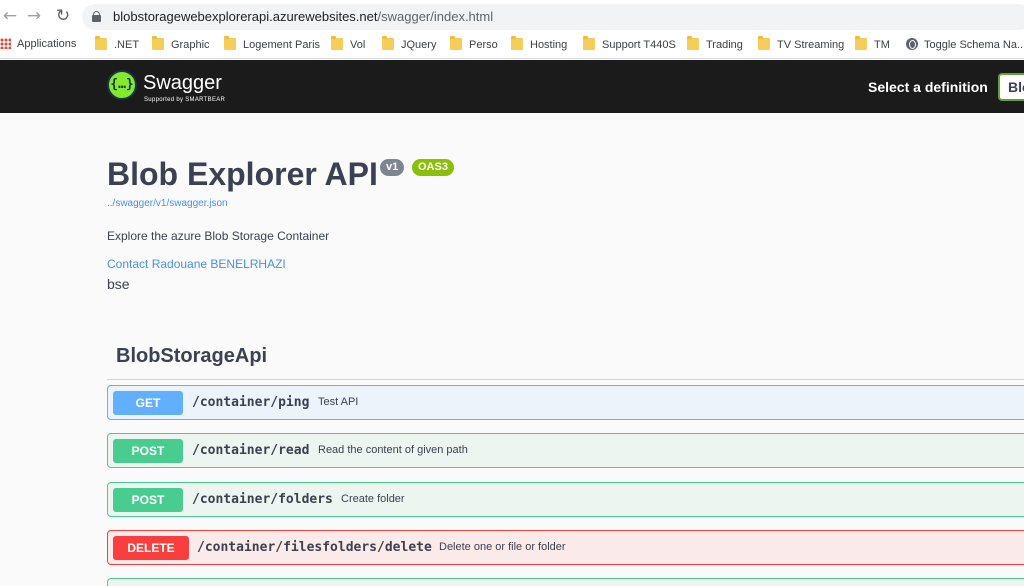 This screenshot has height=586, width=1024. What do you see at coordinates (250, 450) in the screenshot?
I see `operation-path: /container/read` at bounding box center [250, 450].